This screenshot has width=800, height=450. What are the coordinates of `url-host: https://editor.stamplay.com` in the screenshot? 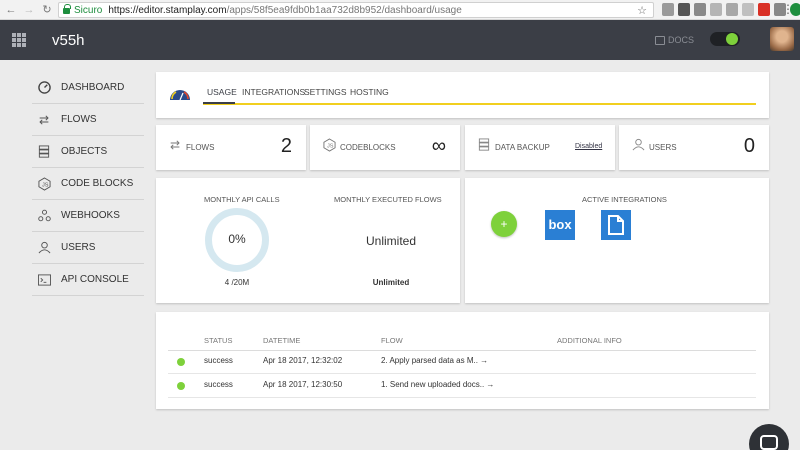 It's located at (167, 10).